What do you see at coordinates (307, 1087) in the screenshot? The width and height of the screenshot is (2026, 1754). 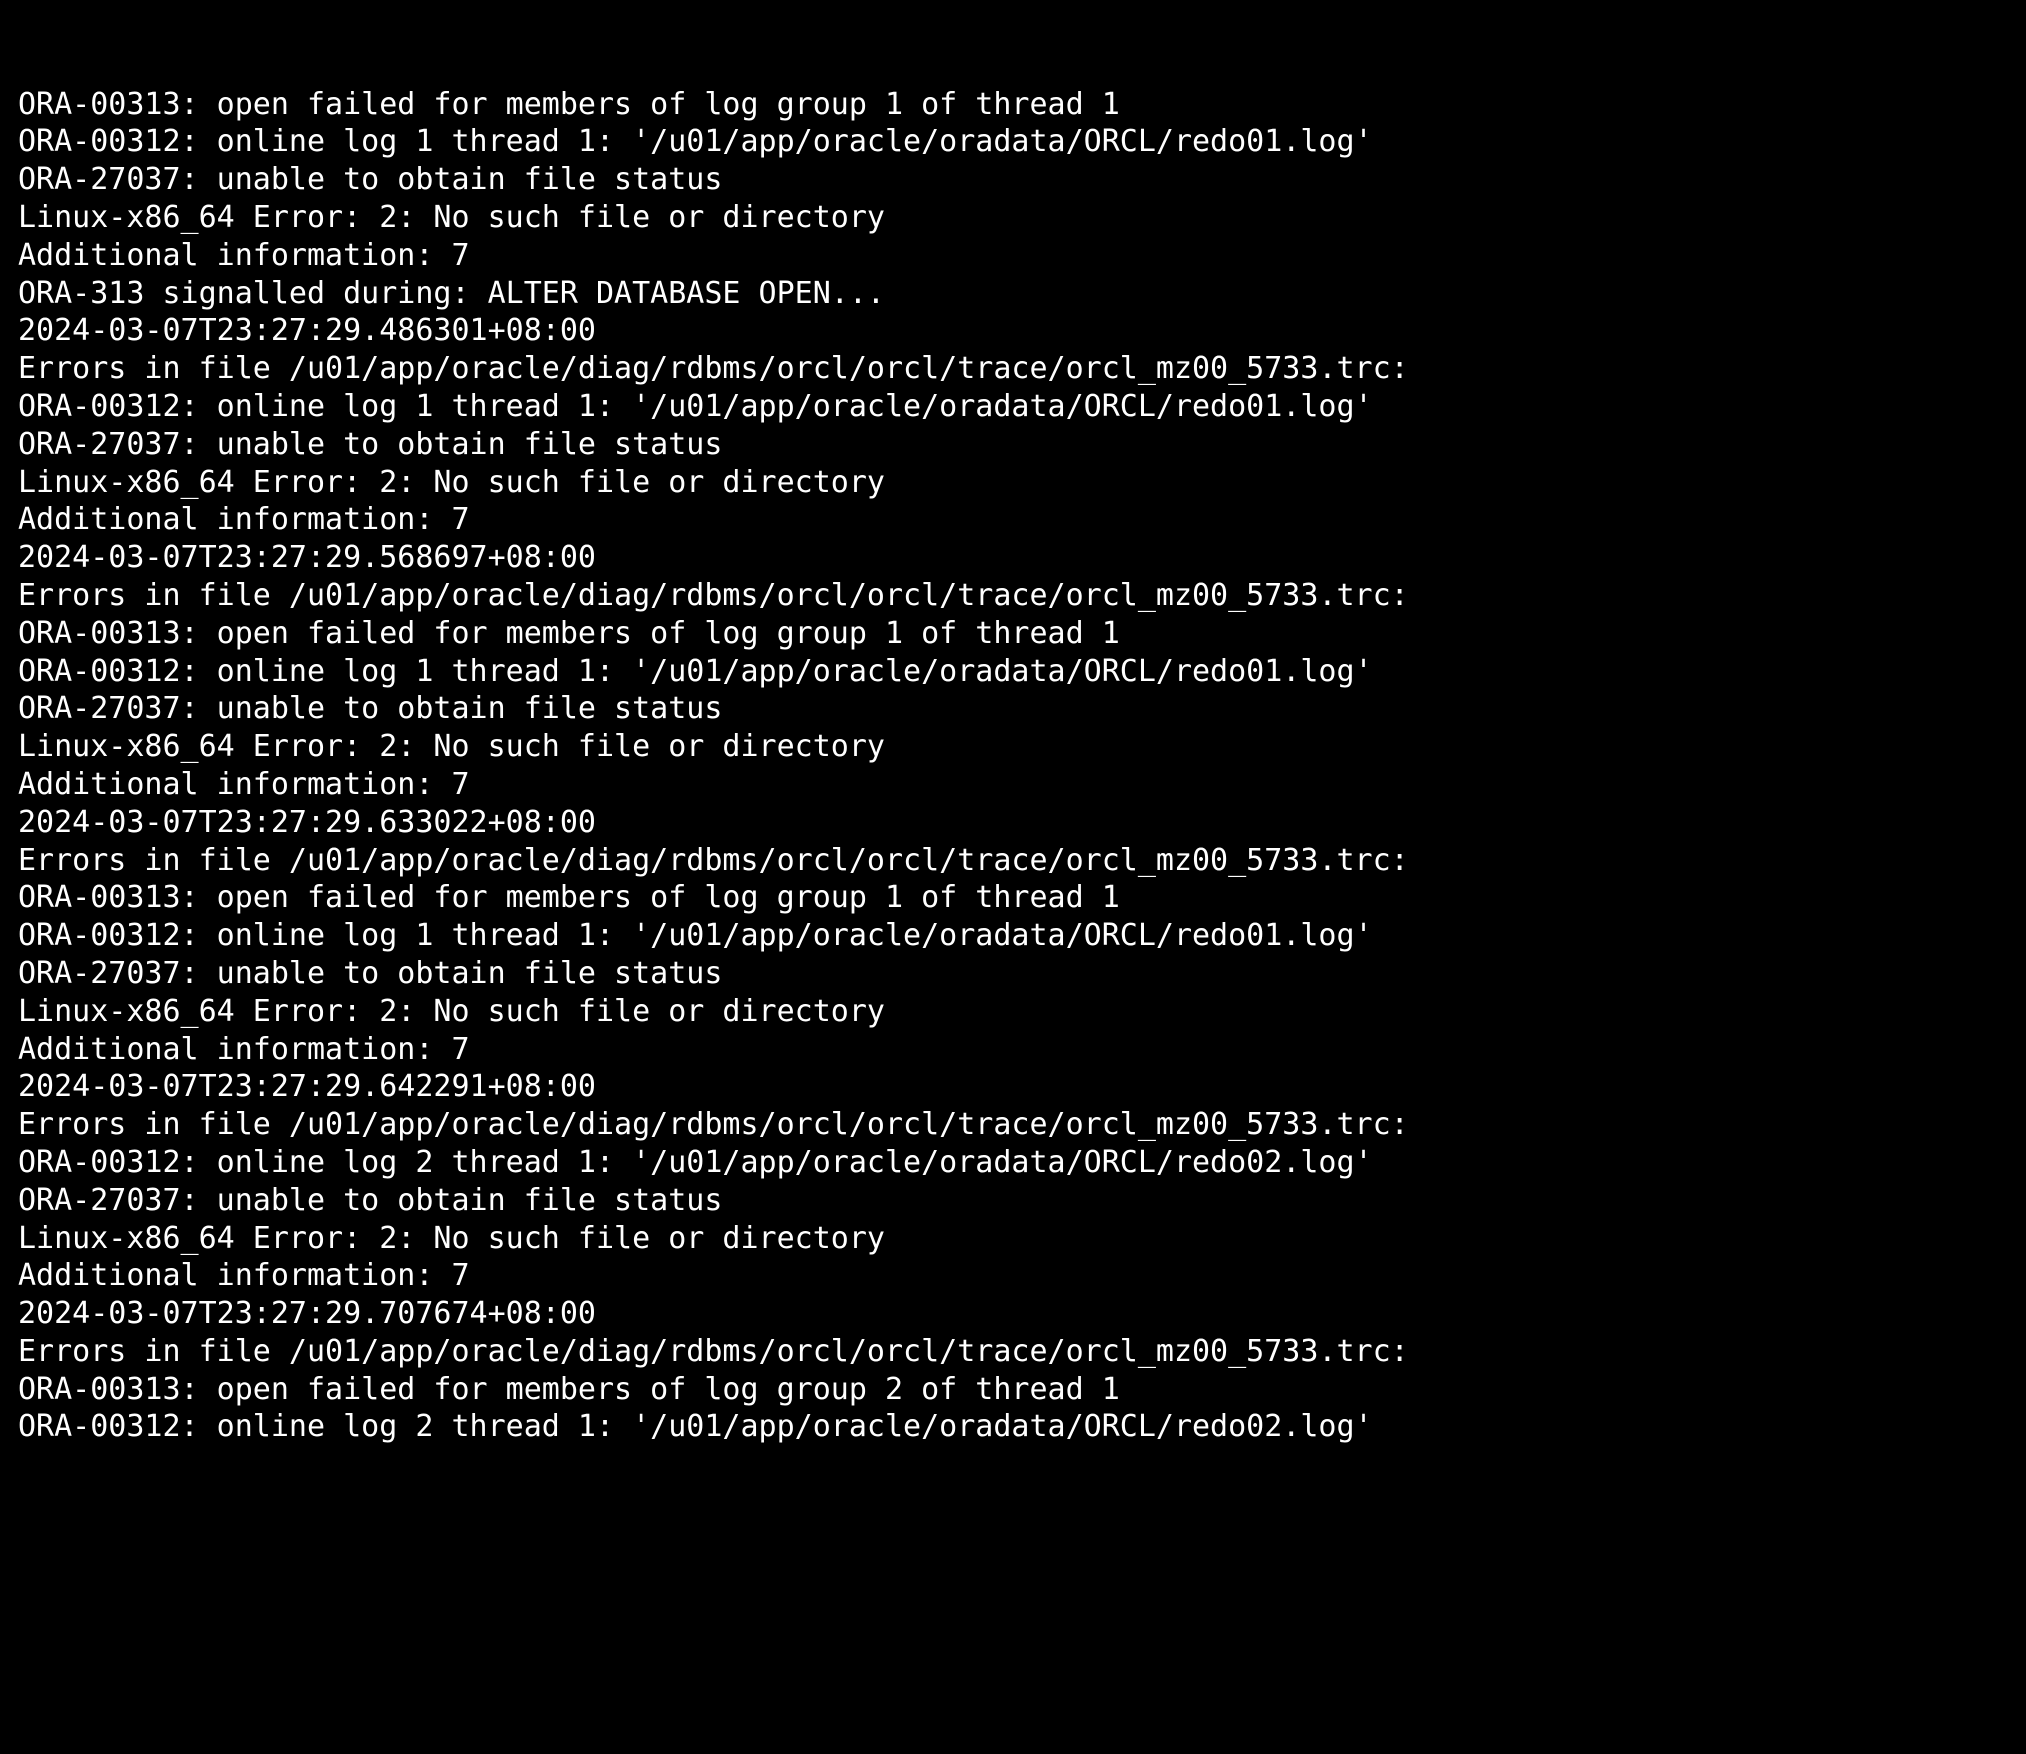 I see `log-line: 2024-03-07T23:27:29.642291+08:00` at bounding box center [307, 1087].